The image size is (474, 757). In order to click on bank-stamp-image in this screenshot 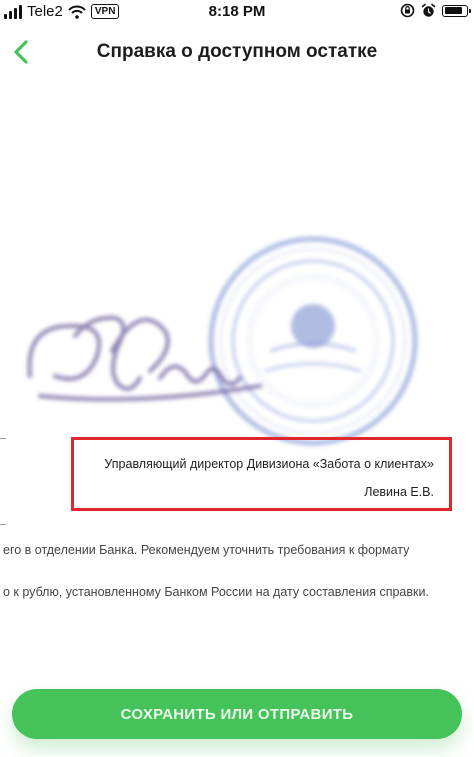, I will do `click(313, 341)`.